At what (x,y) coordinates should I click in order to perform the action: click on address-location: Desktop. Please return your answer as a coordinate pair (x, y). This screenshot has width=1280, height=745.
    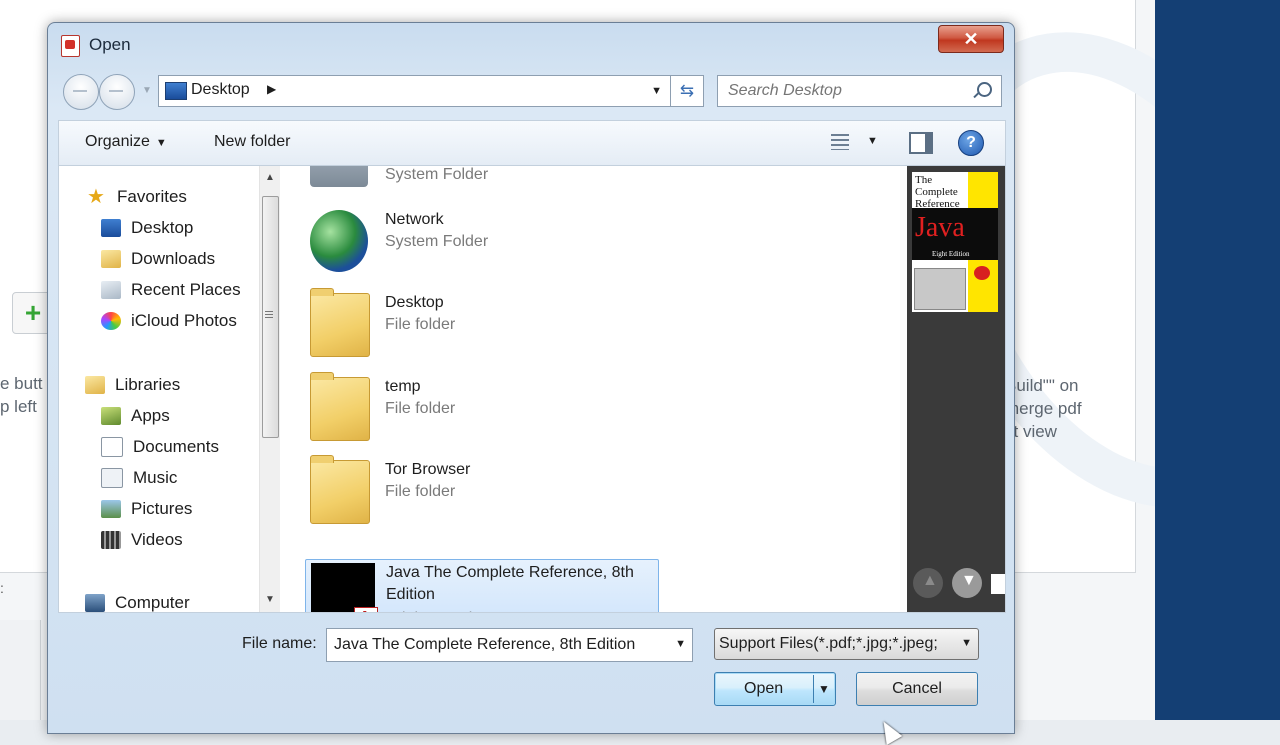
    Looking at the image, I should click on (220, 90).